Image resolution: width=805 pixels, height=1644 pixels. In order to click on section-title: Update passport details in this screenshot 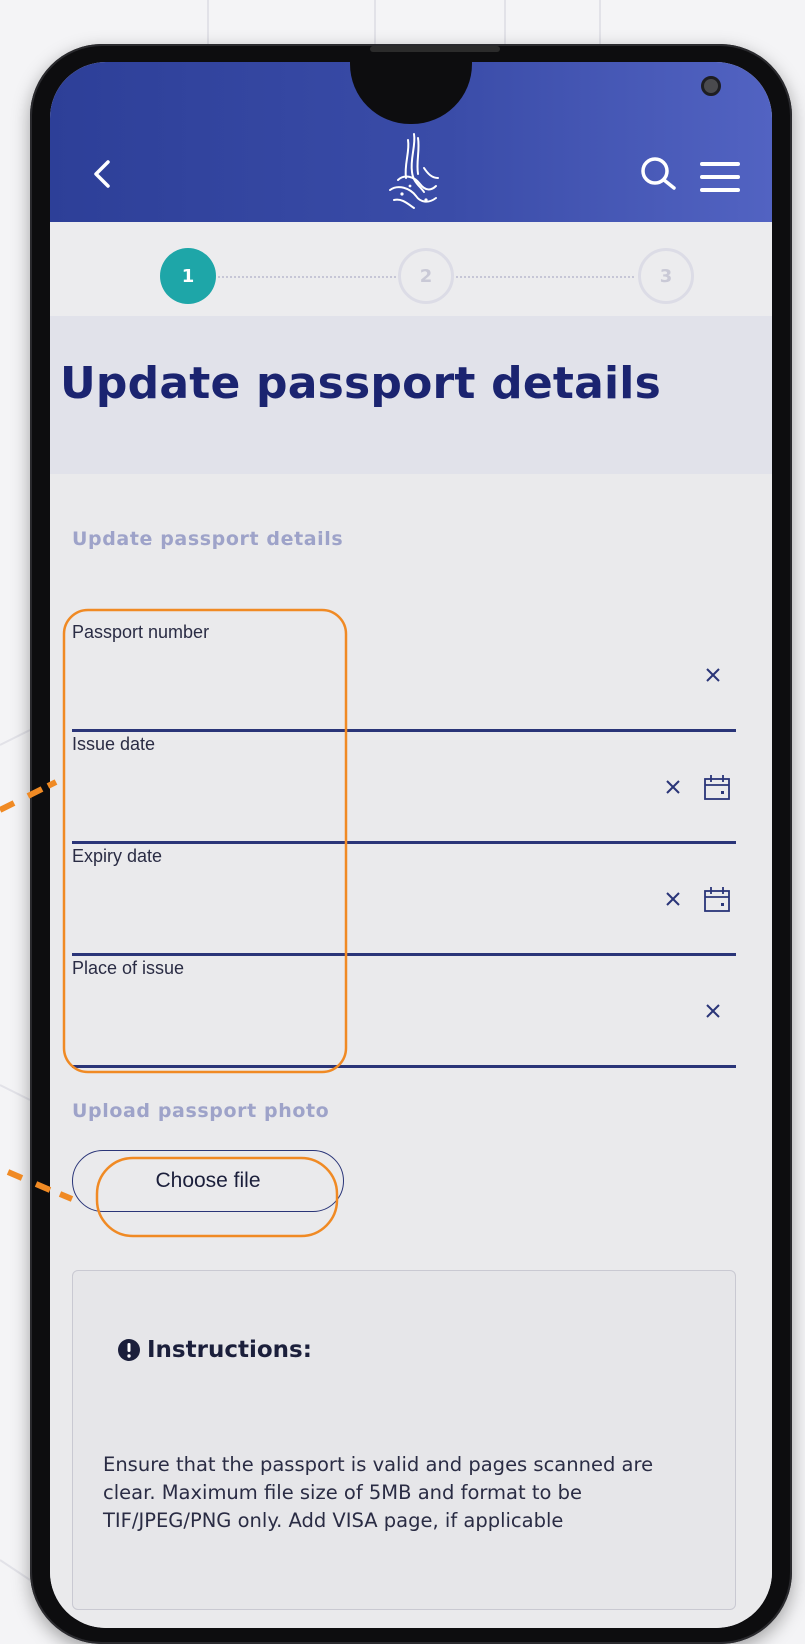, I will do `click(208, 539)`.